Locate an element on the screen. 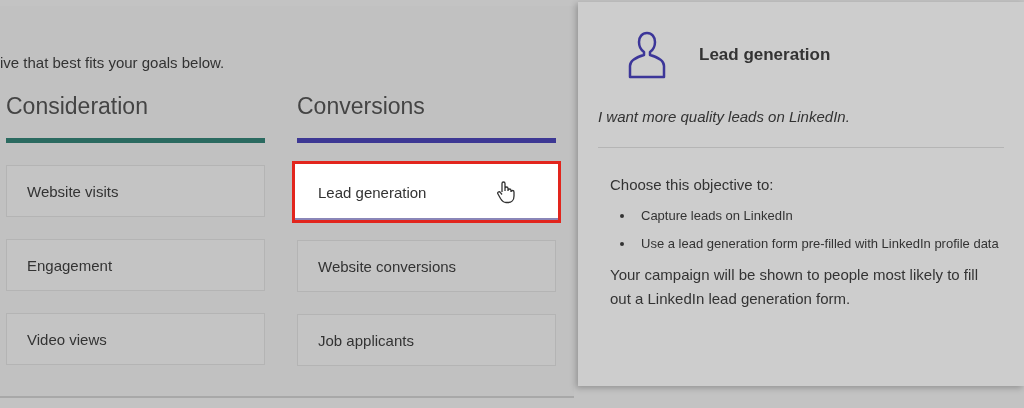 Image resolution: width=1024 pixels, height=408 pixels. instruction-text: ive that best fits your goals below. is located at coordinates (113, 62).